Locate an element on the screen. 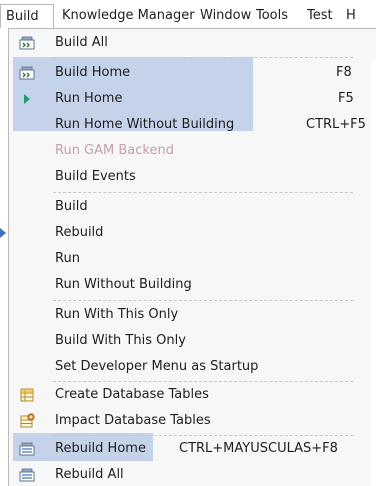  menu-item-label: Rebuild is located at coordinates (79, 232).